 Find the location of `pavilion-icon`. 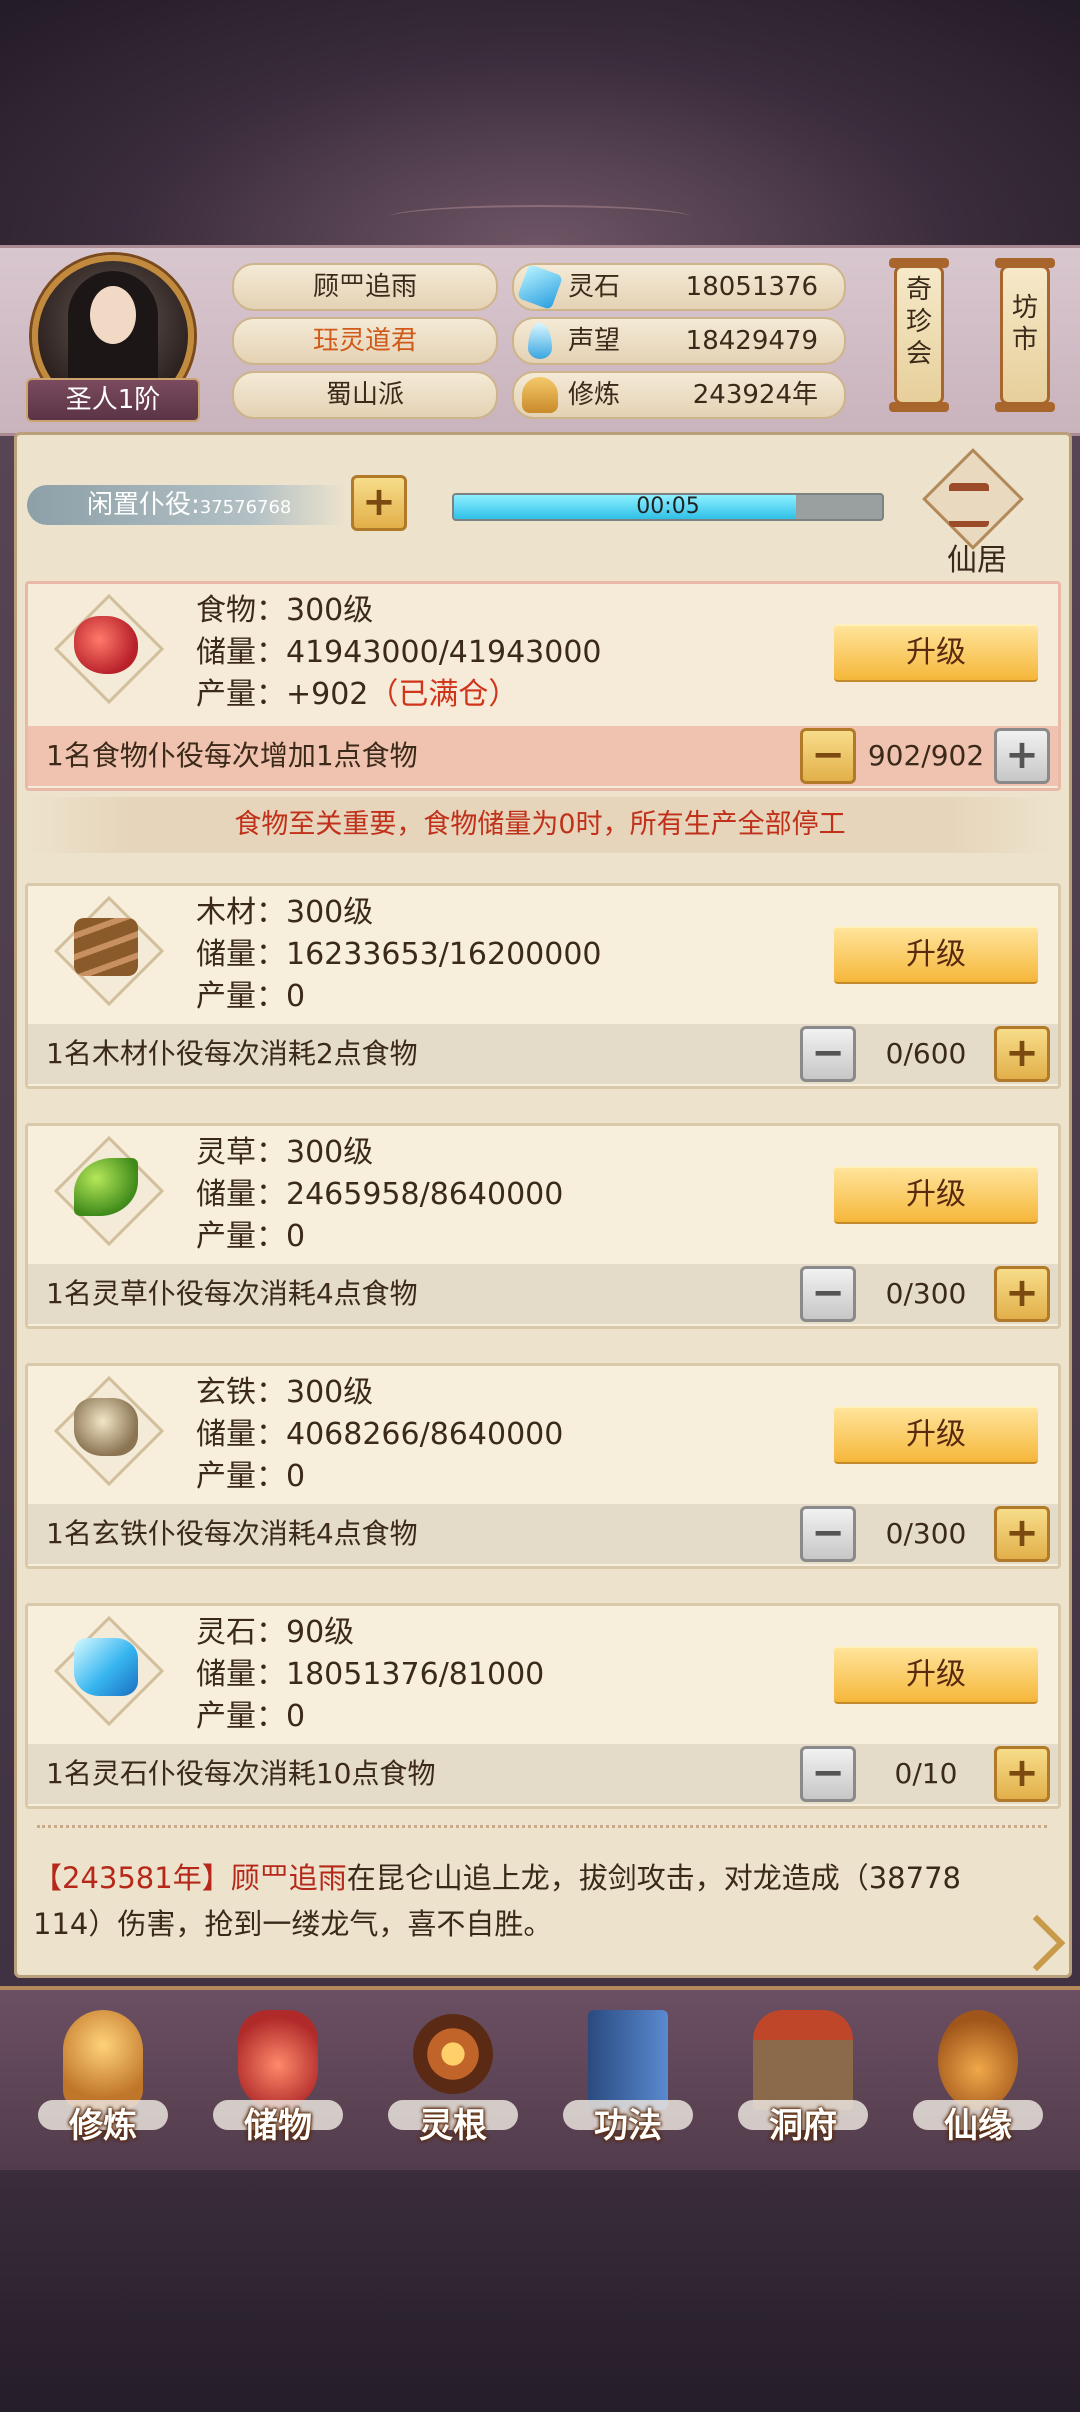

pavilion-icon is located at coordinates (969, 505).